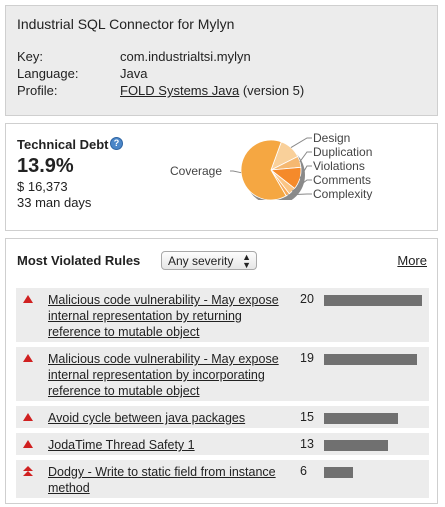 The height and width of the screenshot is (507, 445). What do you see at coordinates (303, 471) in the screenshot?
I see `rule-count: 6` at bounding box center [303, 471].